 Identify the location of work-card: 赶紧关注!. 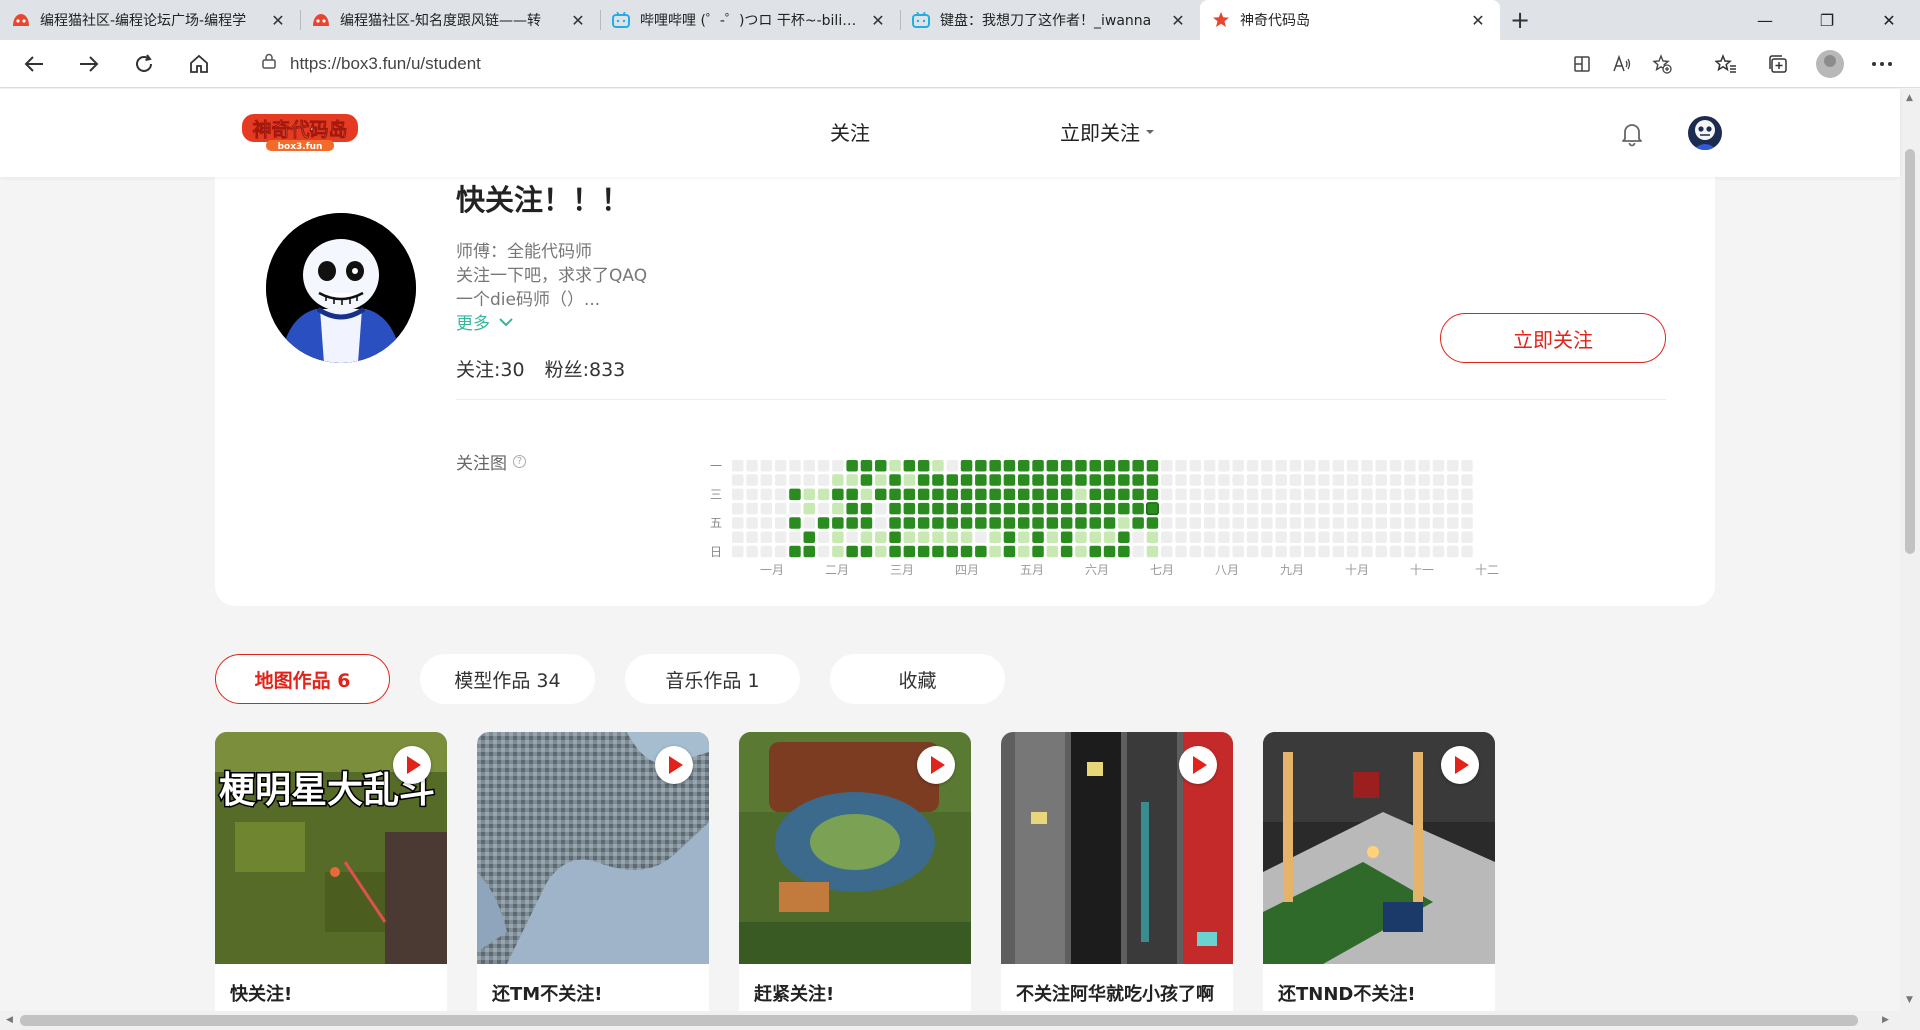
(855, 871).